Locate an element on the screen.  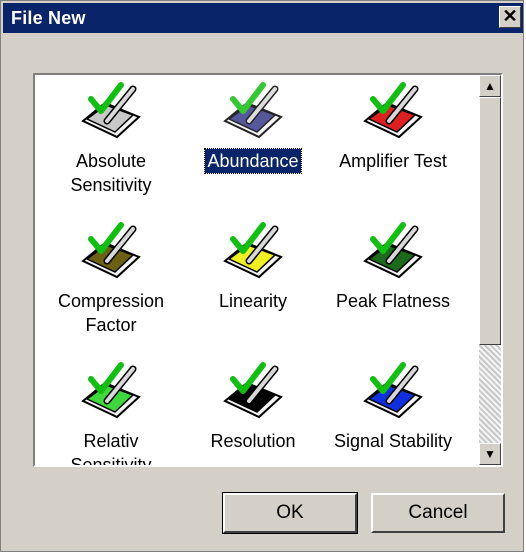
close-button: ✕ is located at coordinates (510, 17).